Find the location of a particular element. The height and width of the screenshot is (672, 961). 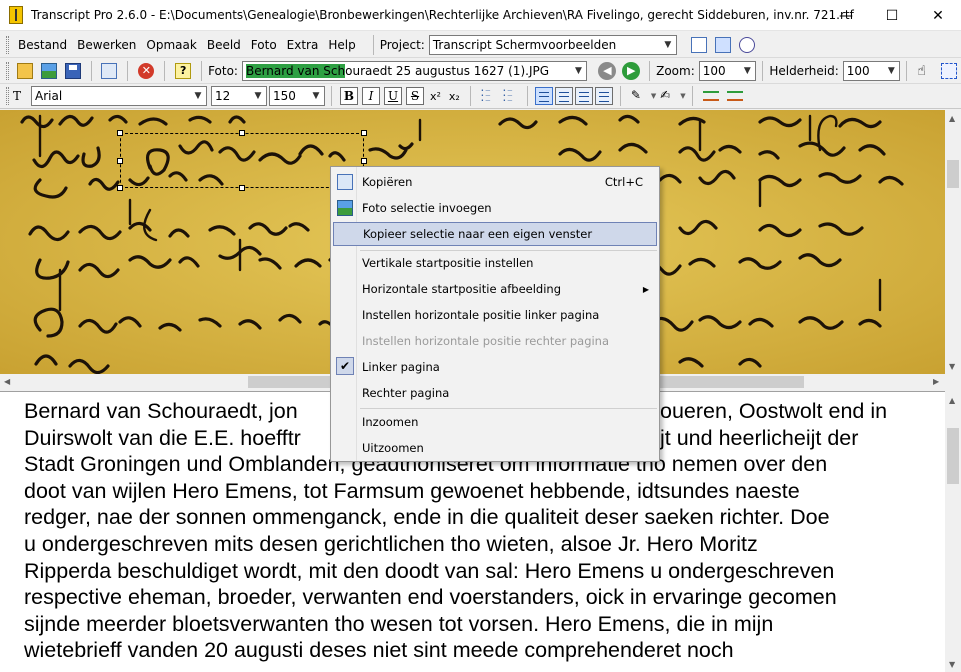

project-select: Transcript Schermvoorbeelden ▼ is located at coordinates (553, 45).